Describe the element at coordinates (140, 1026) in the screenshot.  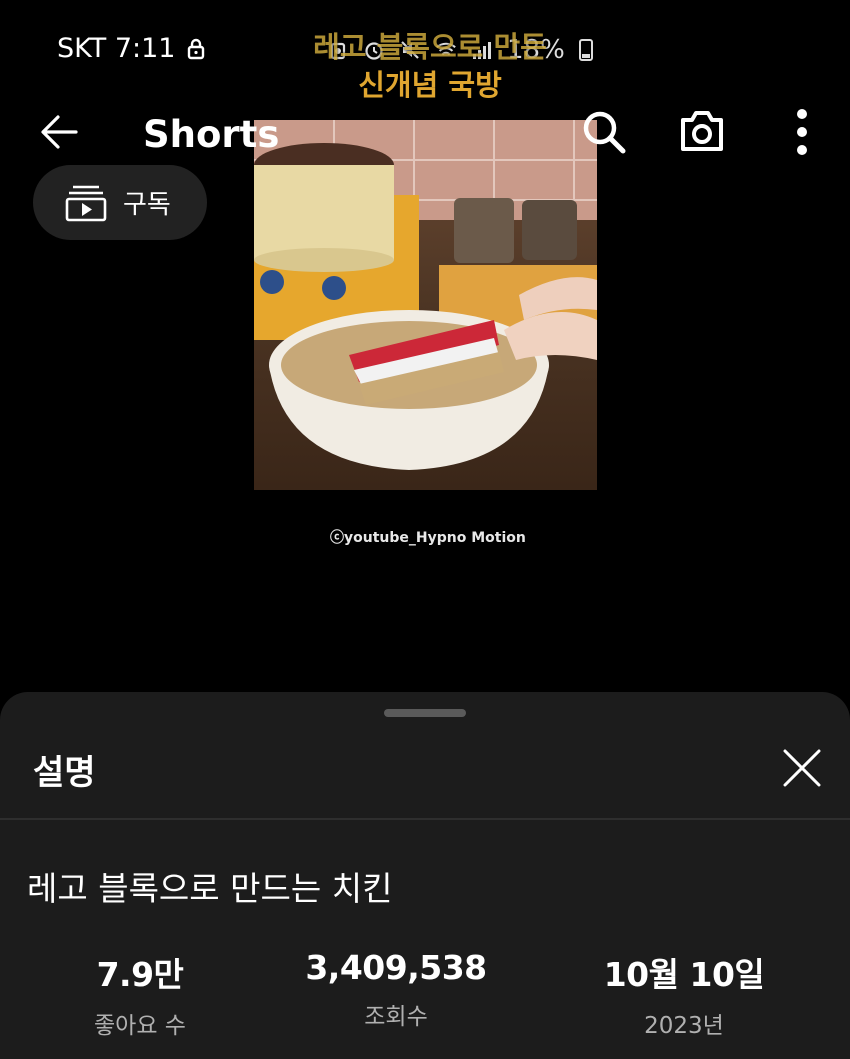
I see `likes-label: 좋아요 수` at that location.